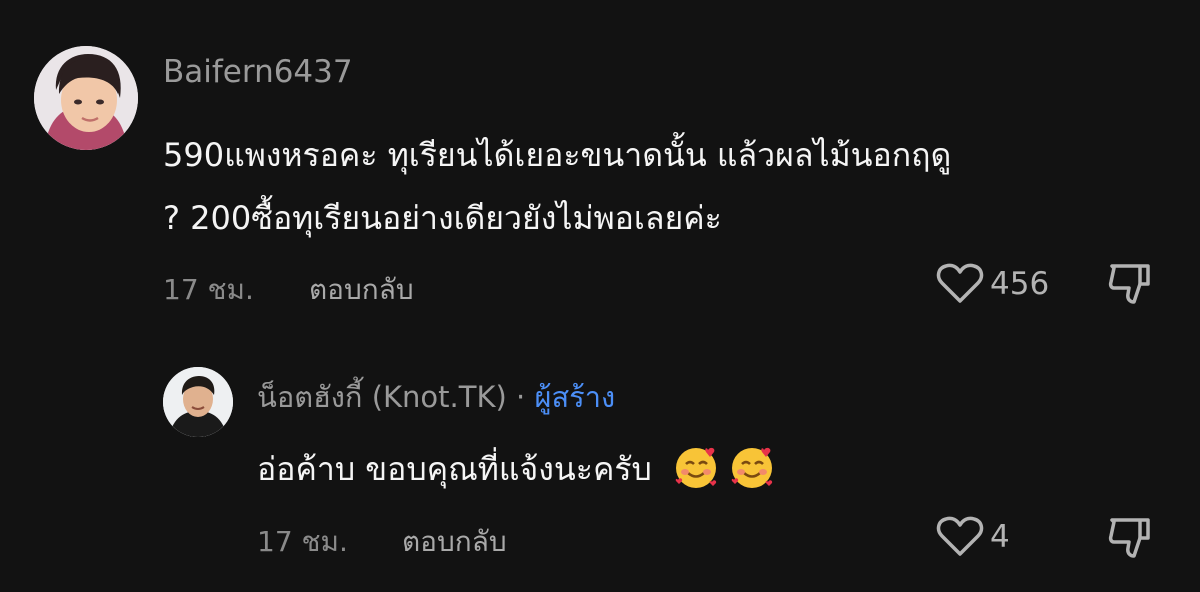 Image resolution: width=1200 pixels, height=592 pixels. What do you see at coordinates (1000, 537) in the screenshot?
I see `like-count: 4` at bounding box center [1000, 537].